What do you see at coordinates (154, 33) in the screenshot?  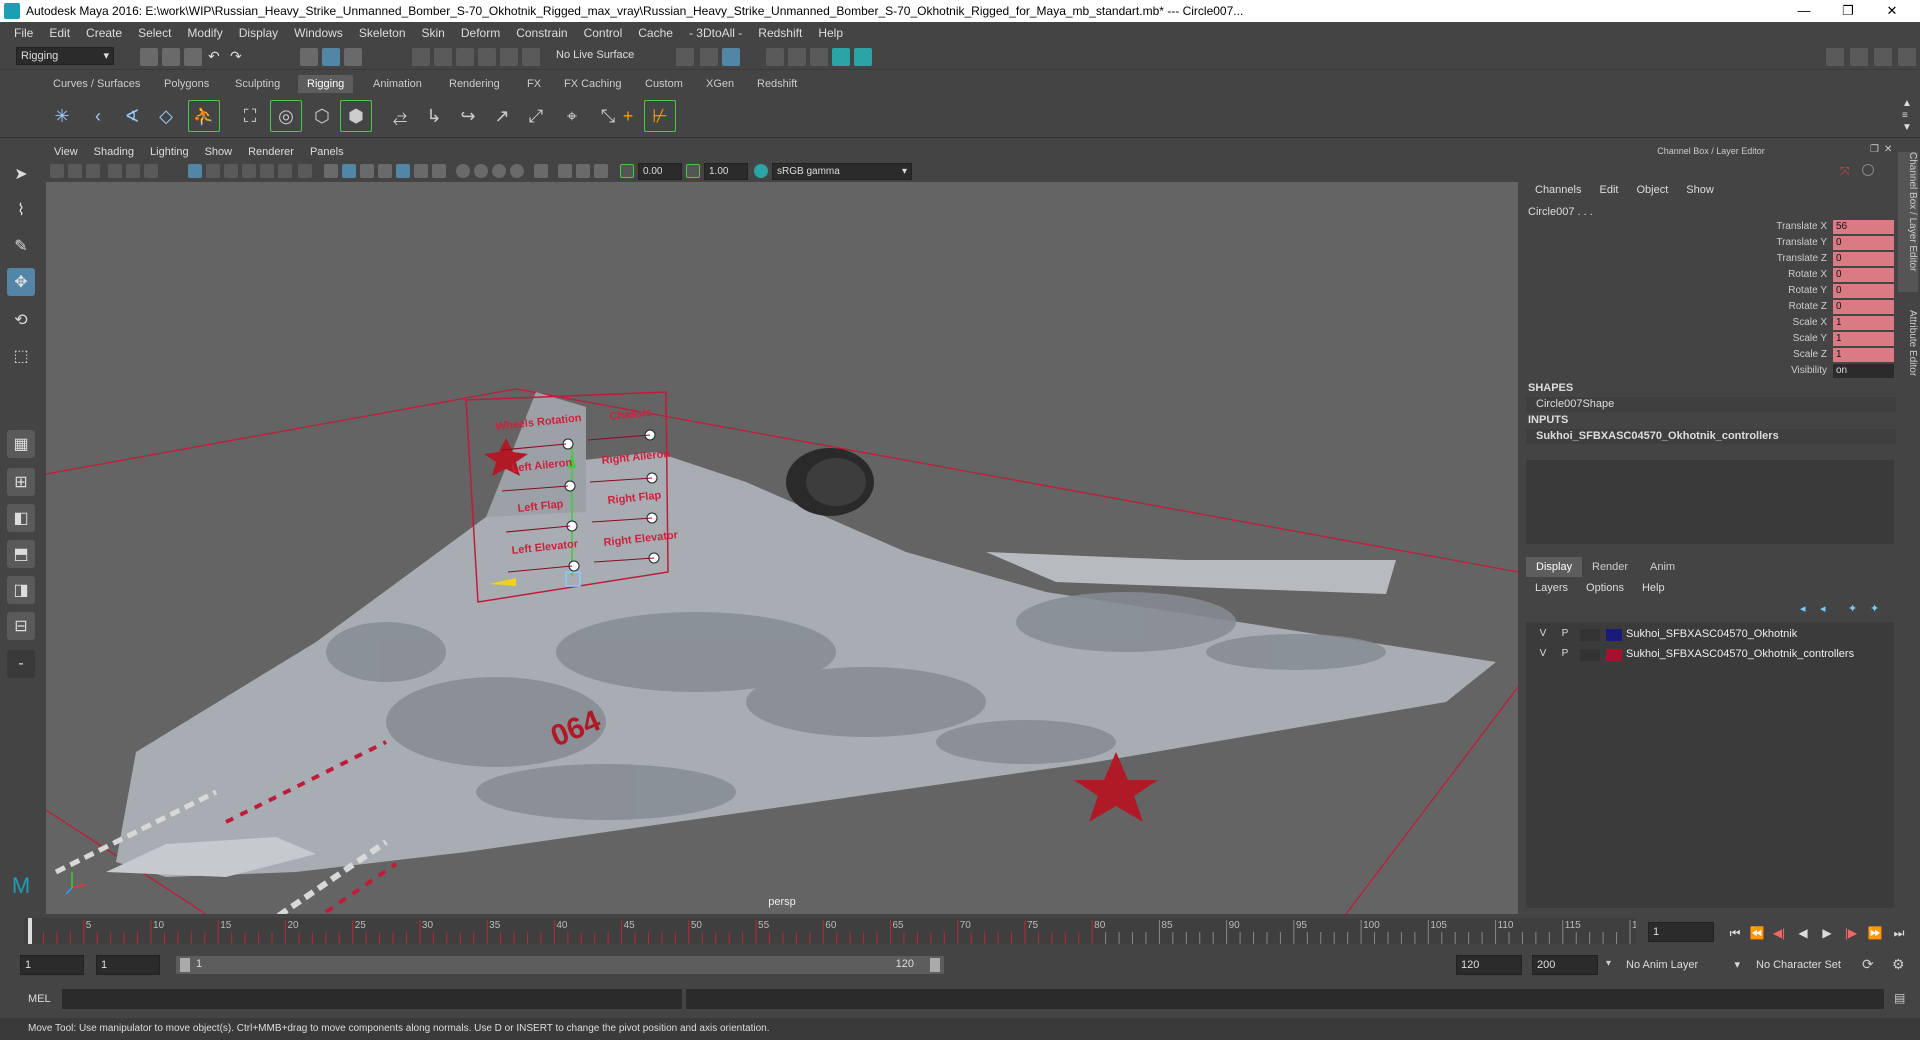 I see `menu-select: Select` at bounding box center [154, 33].